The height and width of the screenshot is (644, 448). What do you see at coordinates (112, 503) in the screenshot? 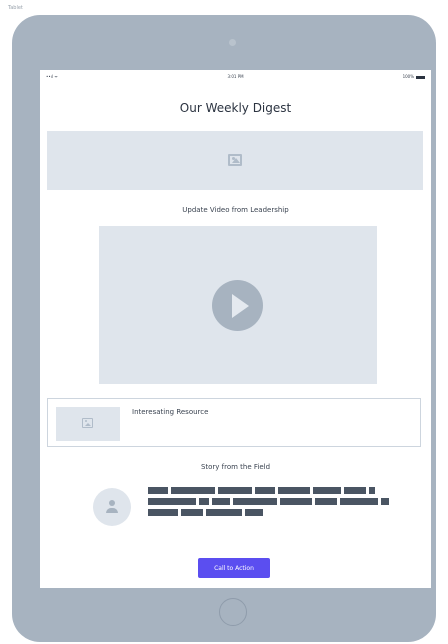
I see `person-icon` at bounding box center [112, 503].